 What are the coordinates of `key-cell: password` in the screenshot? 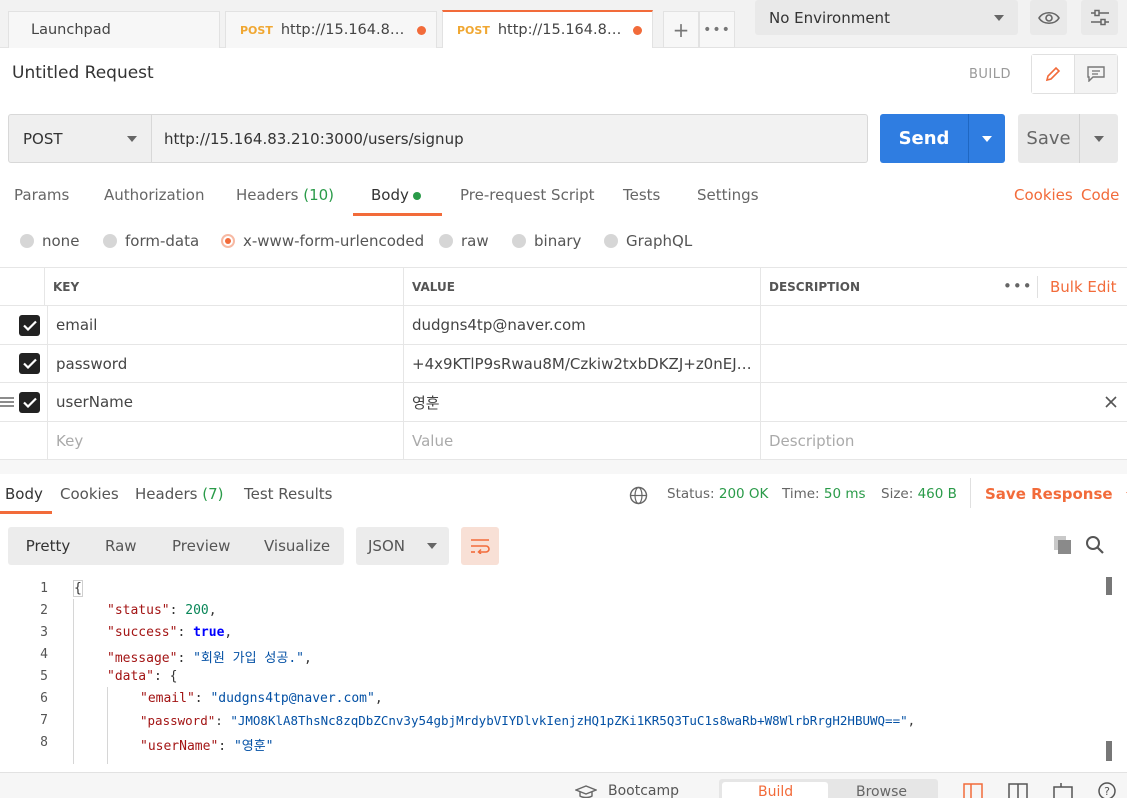 It's located at (225, 363).